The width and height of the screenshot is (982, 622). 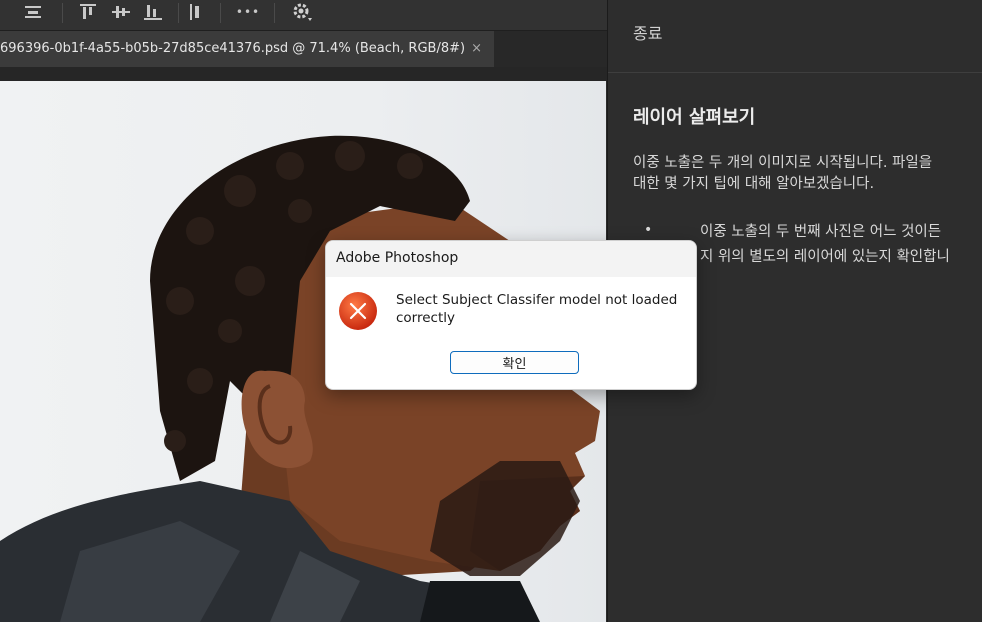 I want to click on more-icon: •••, so click(x=248, y=12).